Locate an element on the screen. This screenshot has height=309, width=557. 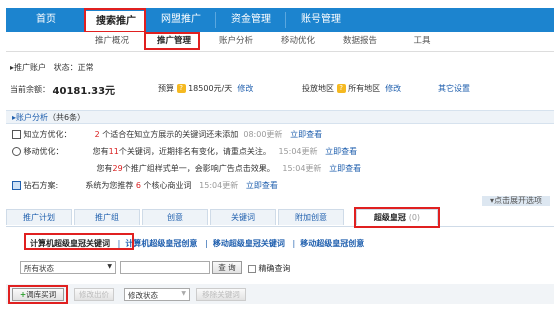
remove-keyword-button: 移除关键词 is located at coordinates (221, 294).